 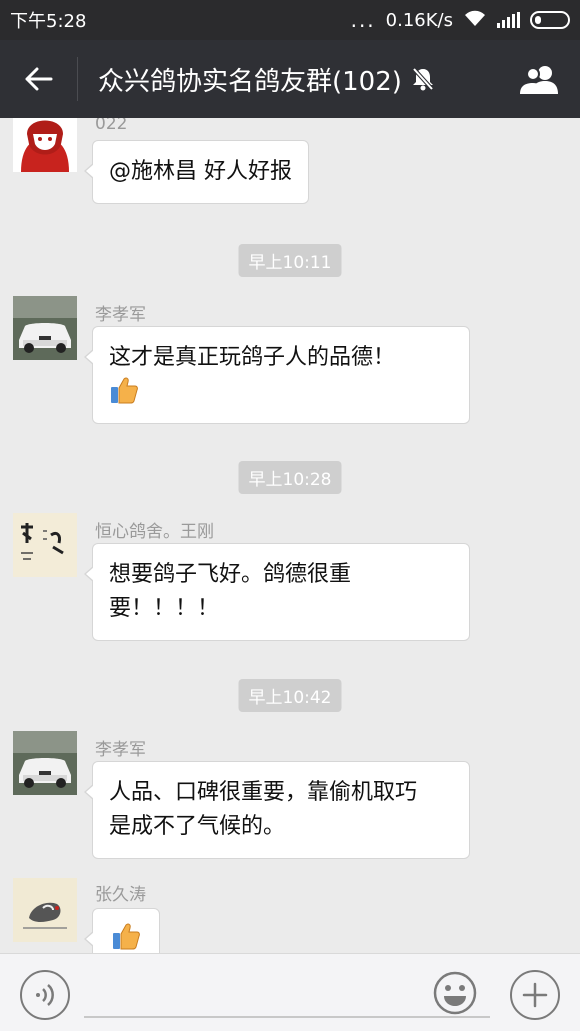 I want to click on plus-icon, so click(x=535, y=995).